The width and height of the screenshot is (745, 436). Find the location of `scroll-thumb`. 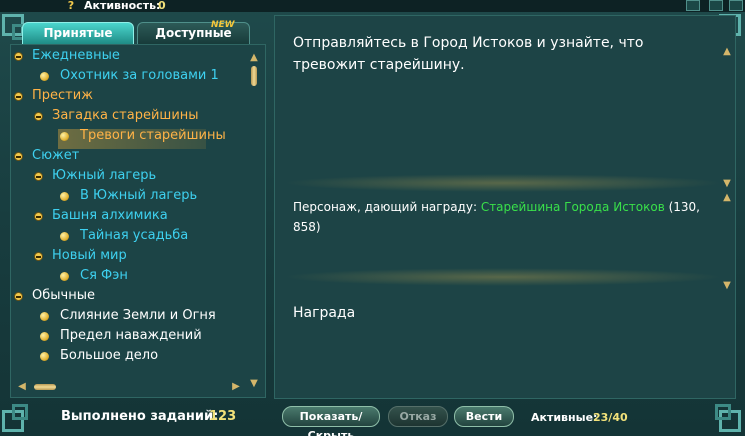

scroll-thumb is located at coordinates (254, 76).